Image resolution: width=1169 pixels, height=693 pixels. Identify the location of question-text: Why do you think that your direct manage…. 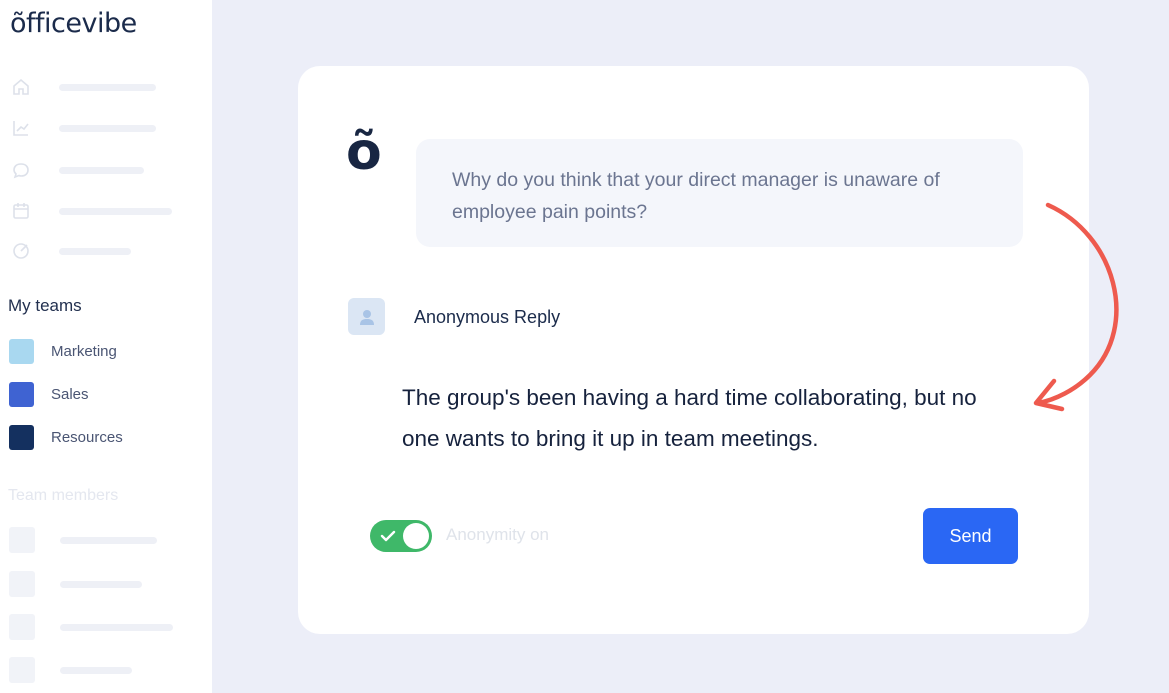
(696, 196).